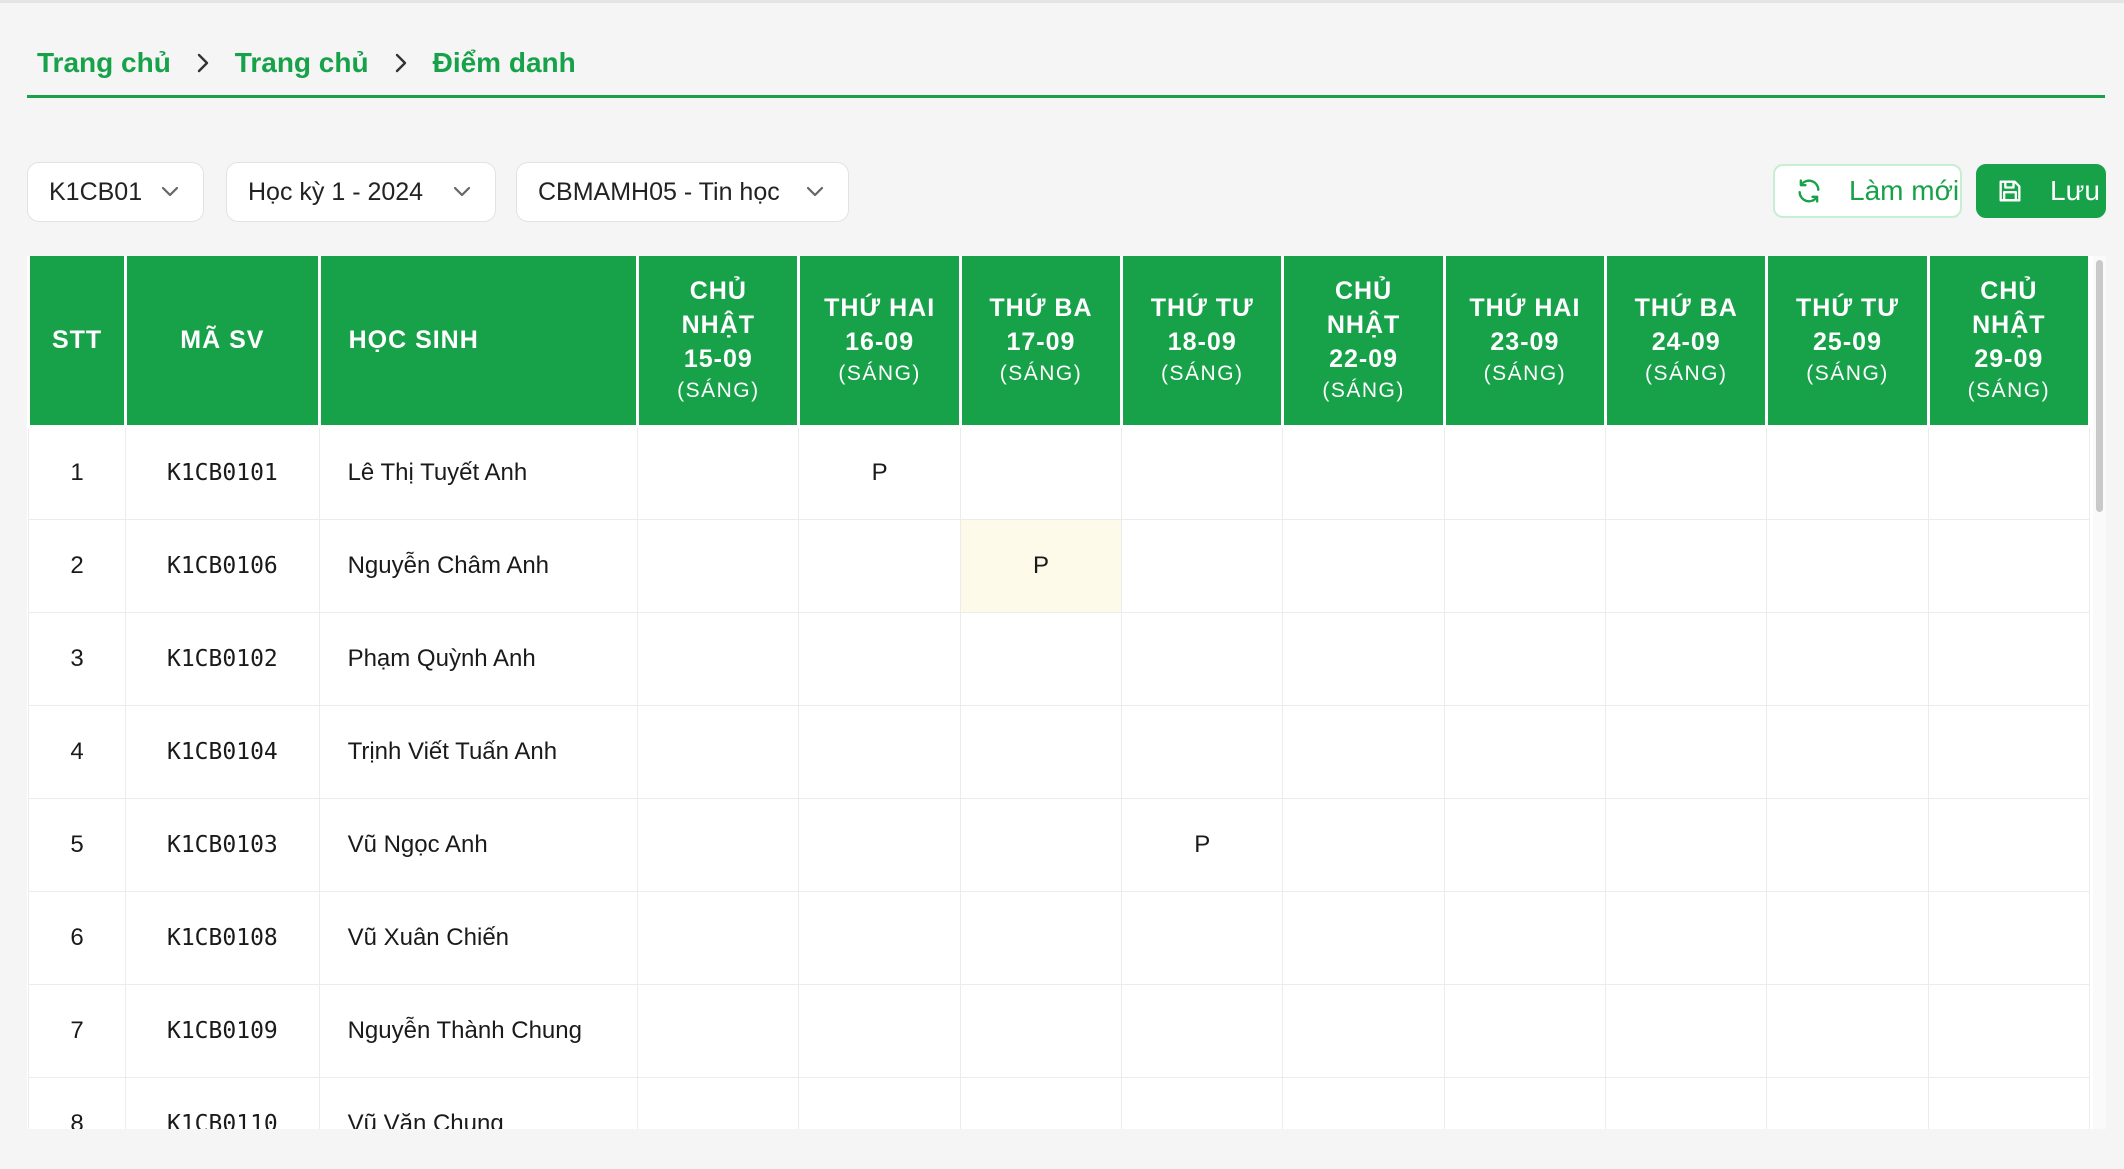  What do you see at coordinates (1809, 191) in the screenshot?
I see `refresh-icon` at bounding box center [1809, 191].